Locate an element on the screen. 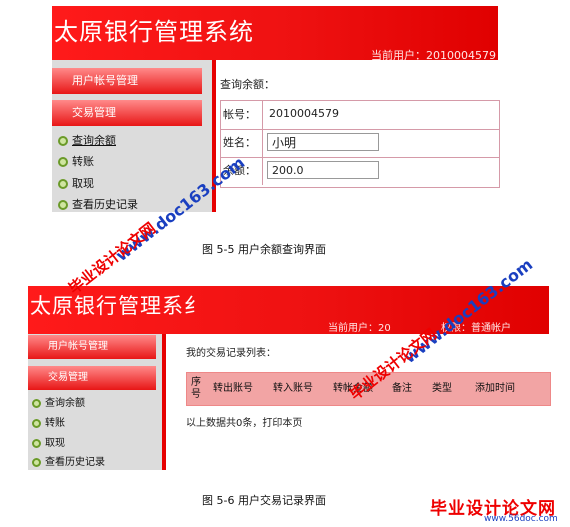  transaction-list-label: 我的交易记录列表： is located at coordinates (231, 353).